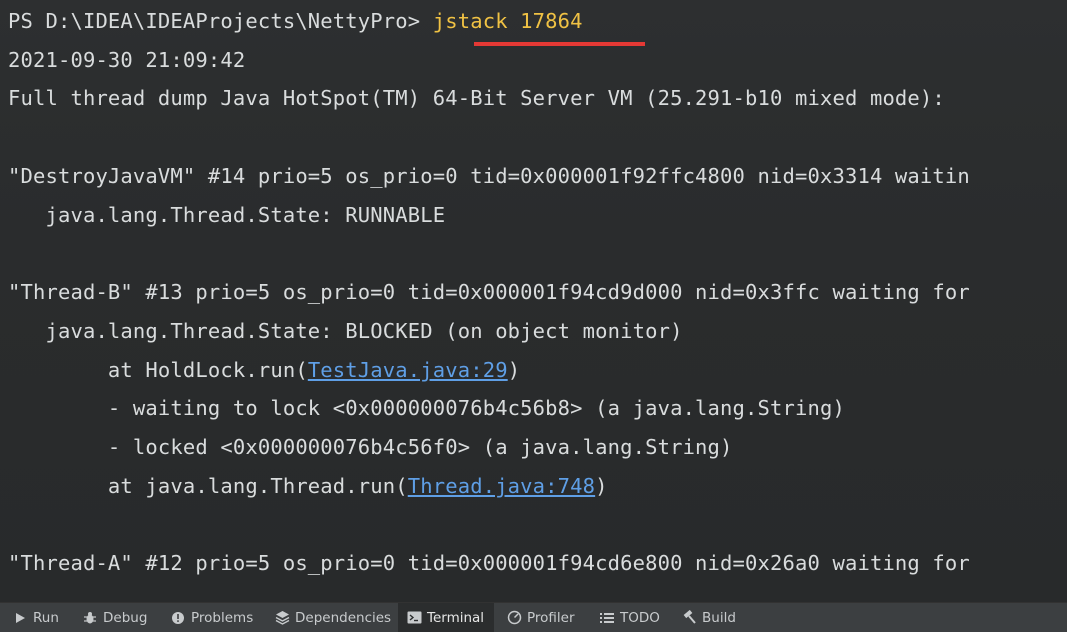  I want to click on profiler-icon, so click(514, 618).